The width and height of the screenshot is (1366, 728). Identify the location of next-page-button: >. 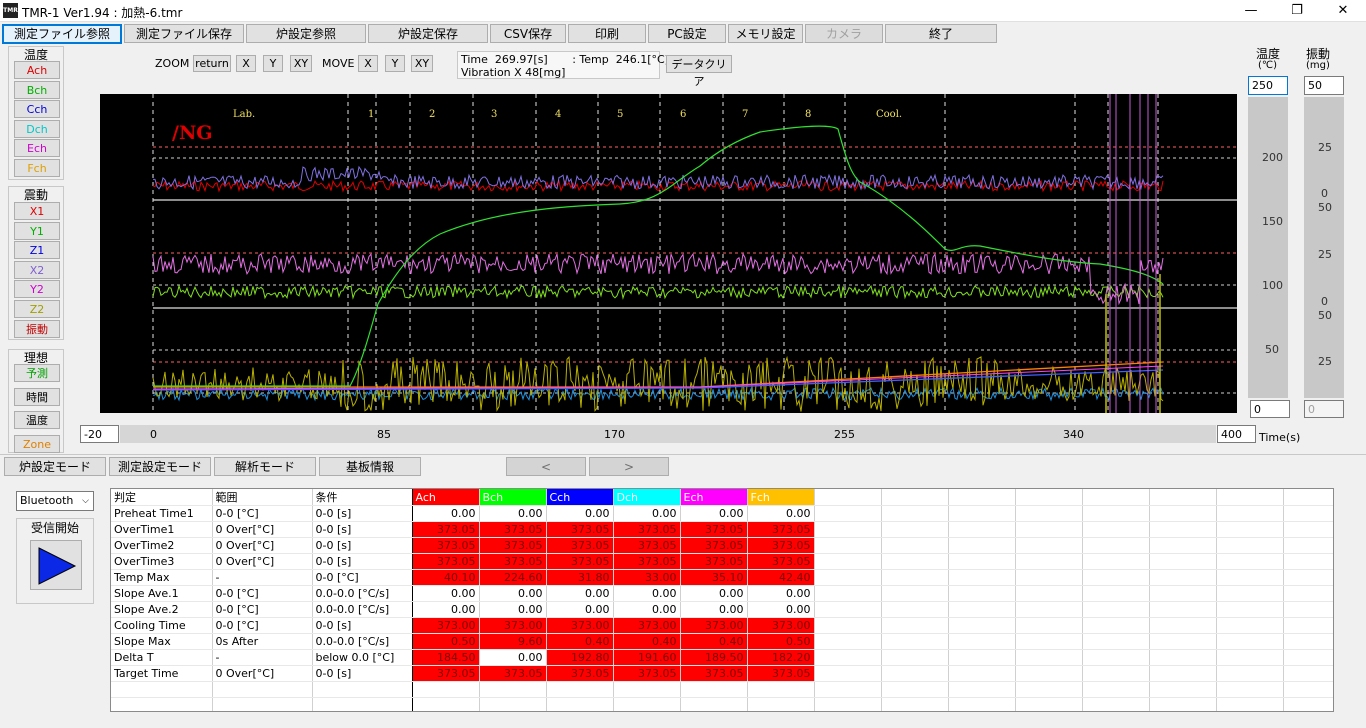
(629, 466).